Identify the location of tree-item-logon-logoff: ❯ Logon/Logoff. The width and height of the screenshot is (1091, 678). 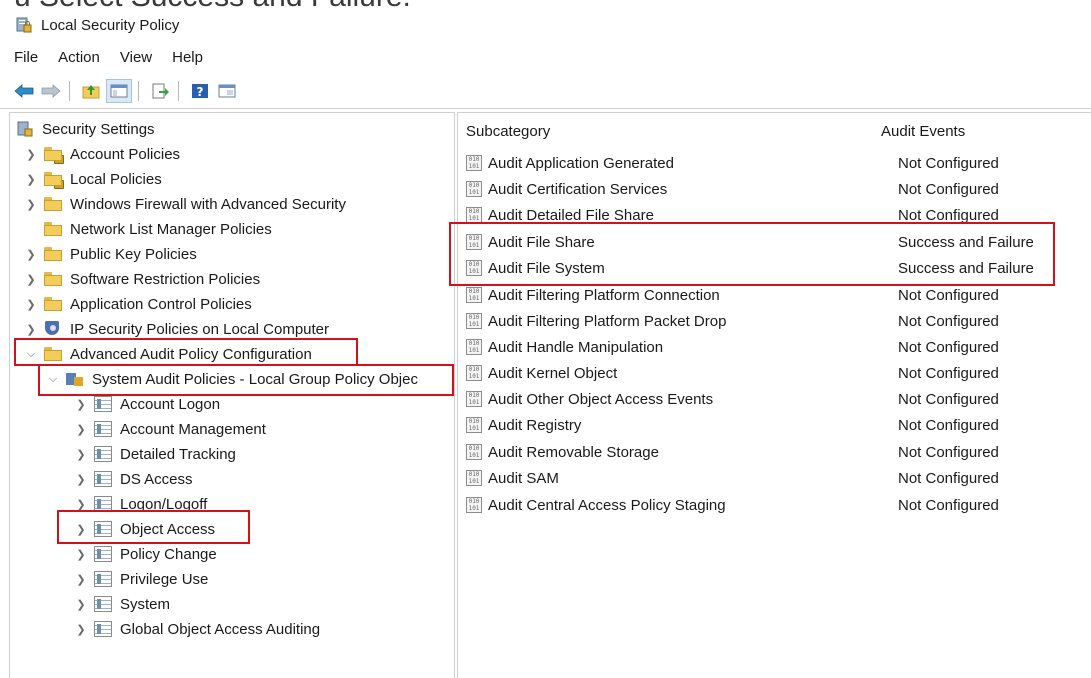
(140, 504).